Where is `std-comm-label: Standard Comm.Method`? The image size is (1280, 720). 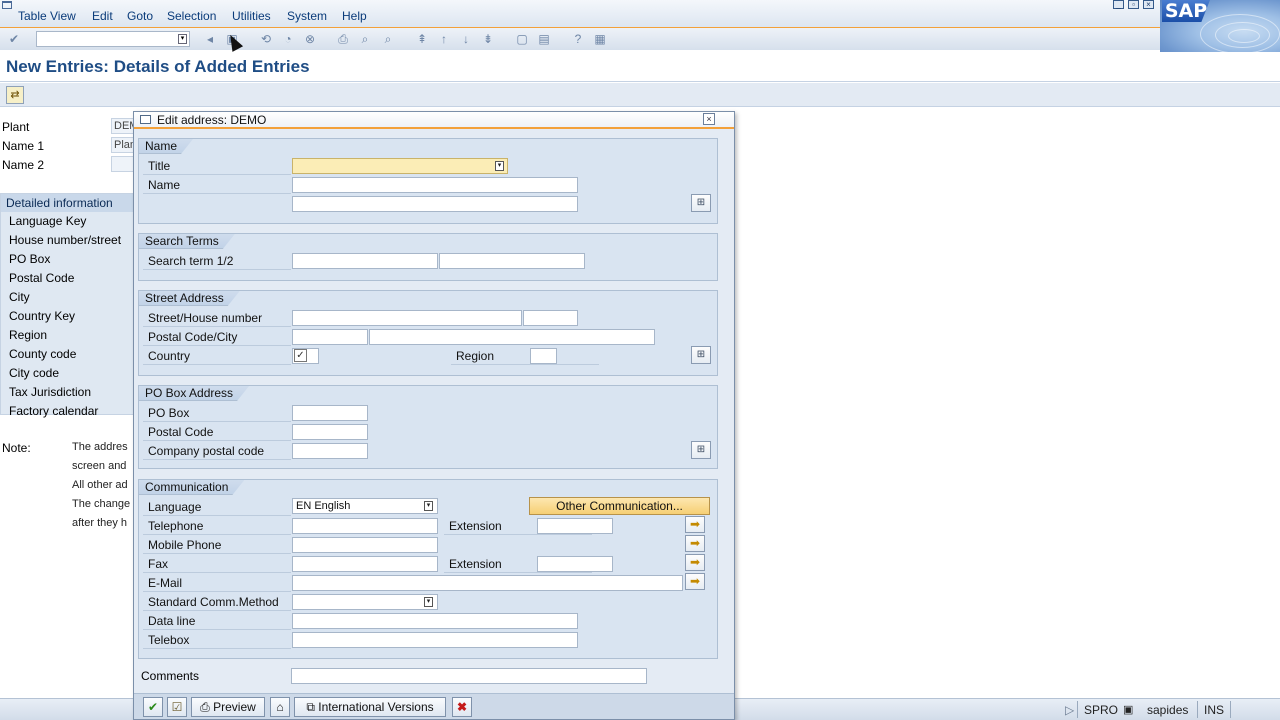 std-comm-label: Standard Comm.Method is located at coordinates (217, 603).